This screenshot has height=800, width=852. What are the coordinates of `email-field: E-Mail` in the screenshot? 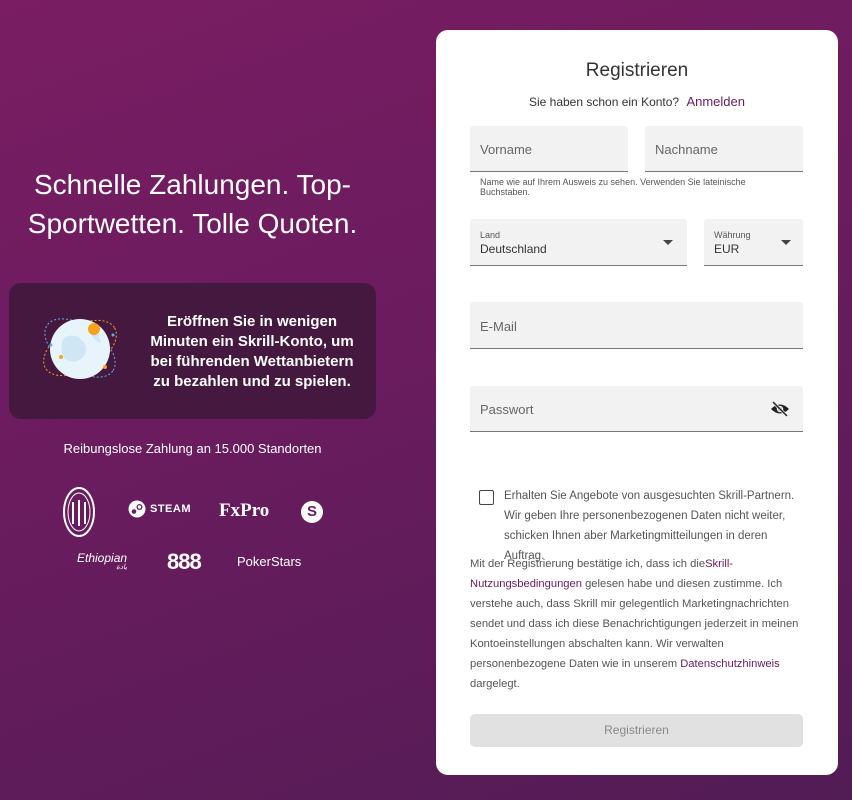 It's located at (636, 325).